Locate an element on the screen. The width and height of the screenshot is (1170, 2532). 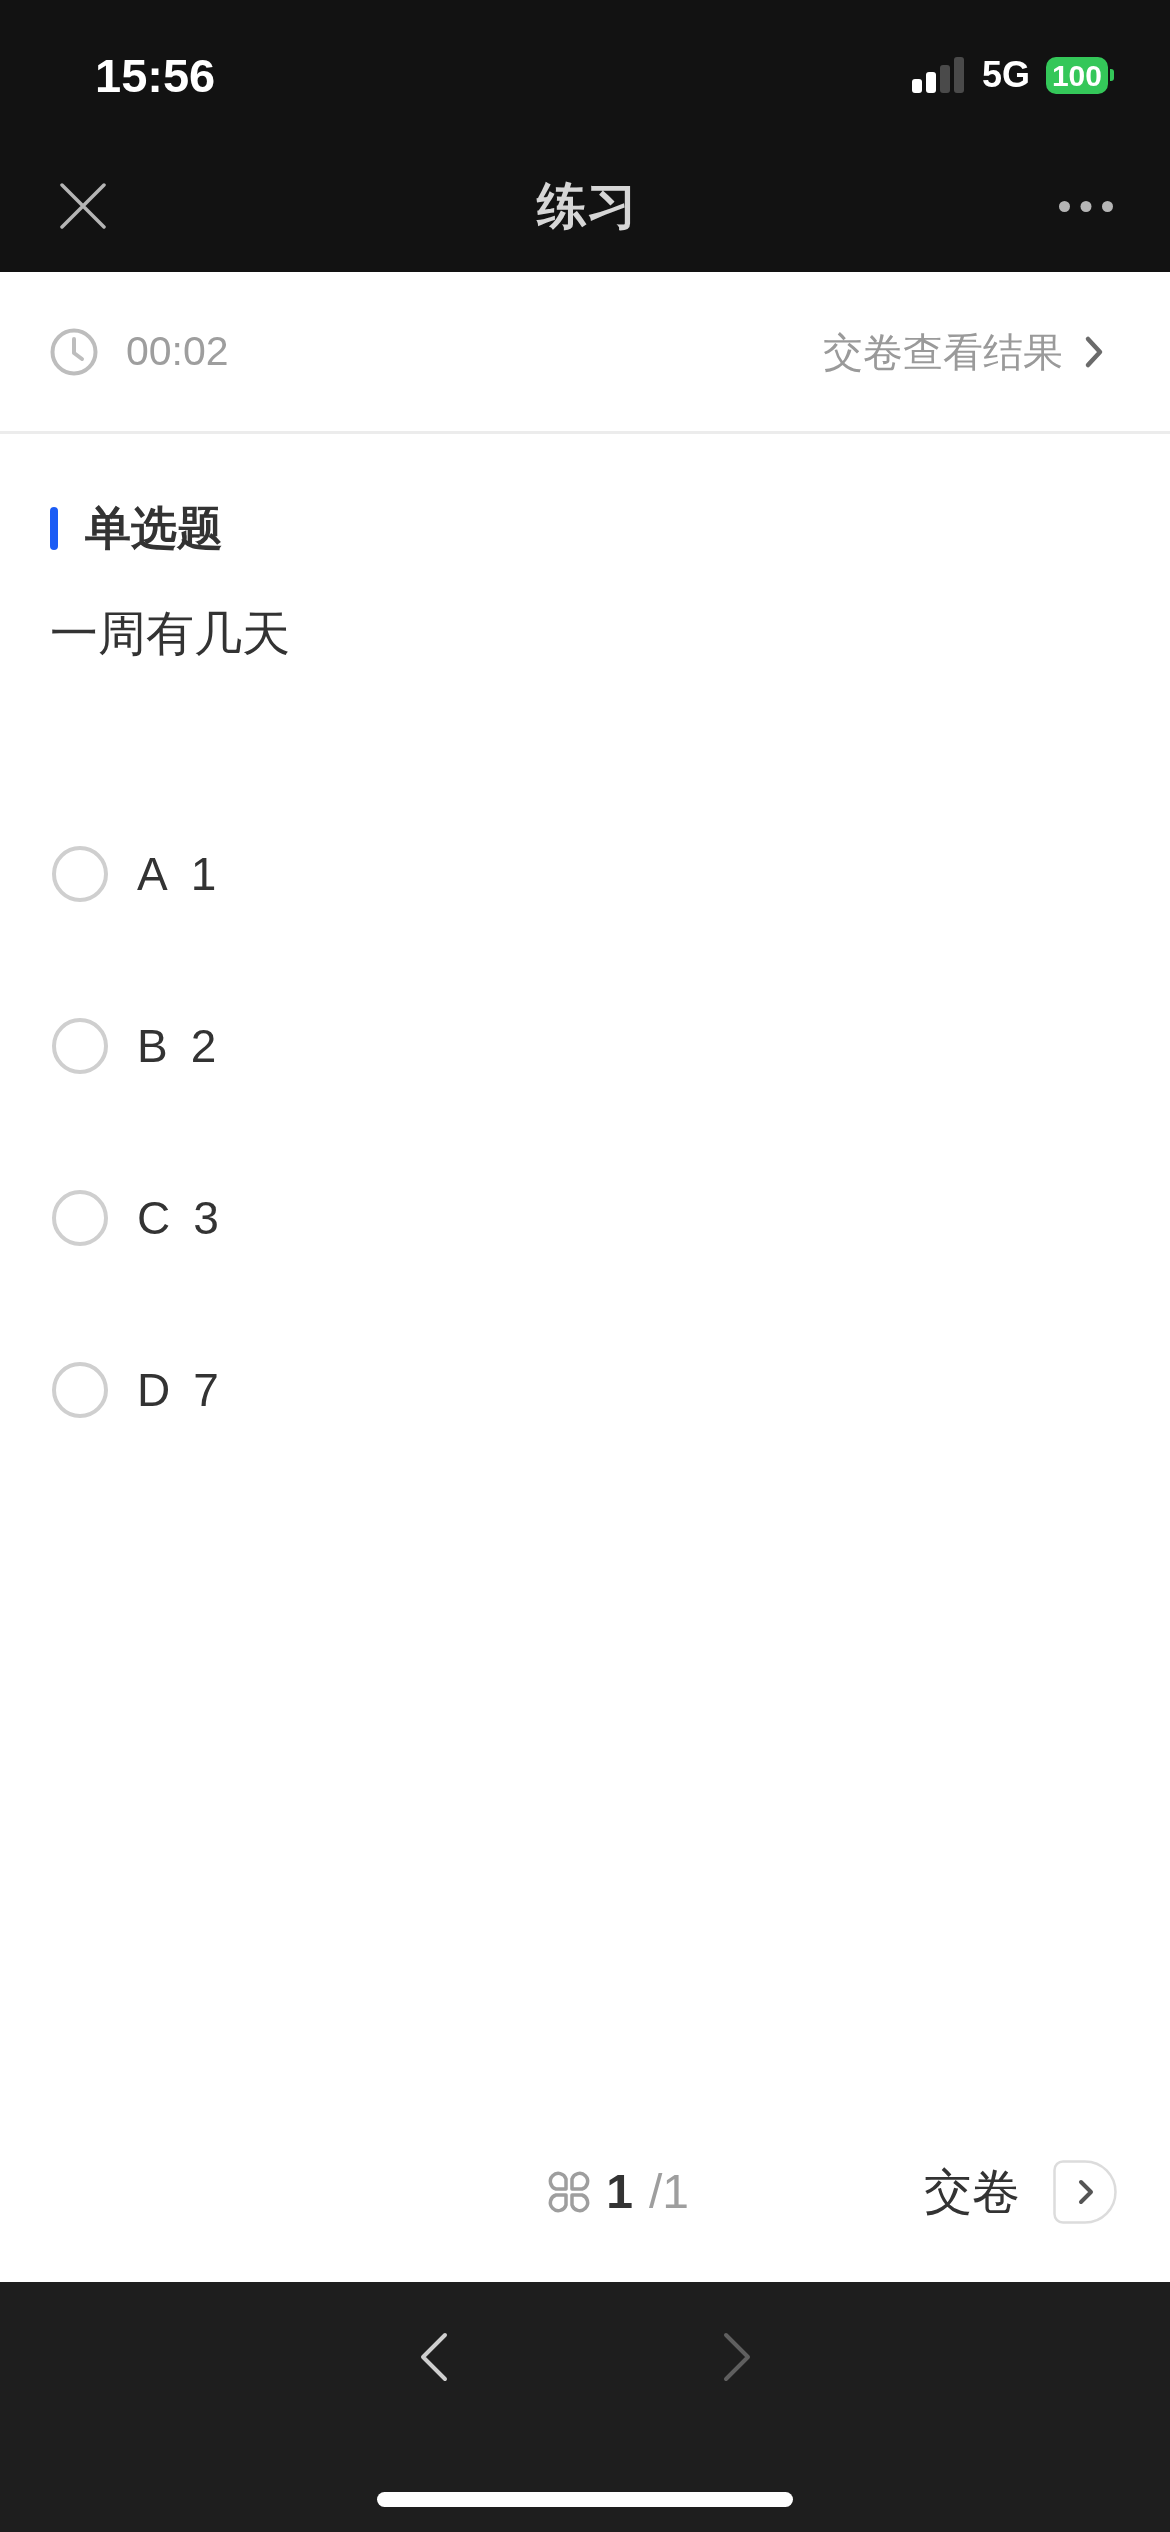
status-time: 15:56 is located at coordinates (155, 75).